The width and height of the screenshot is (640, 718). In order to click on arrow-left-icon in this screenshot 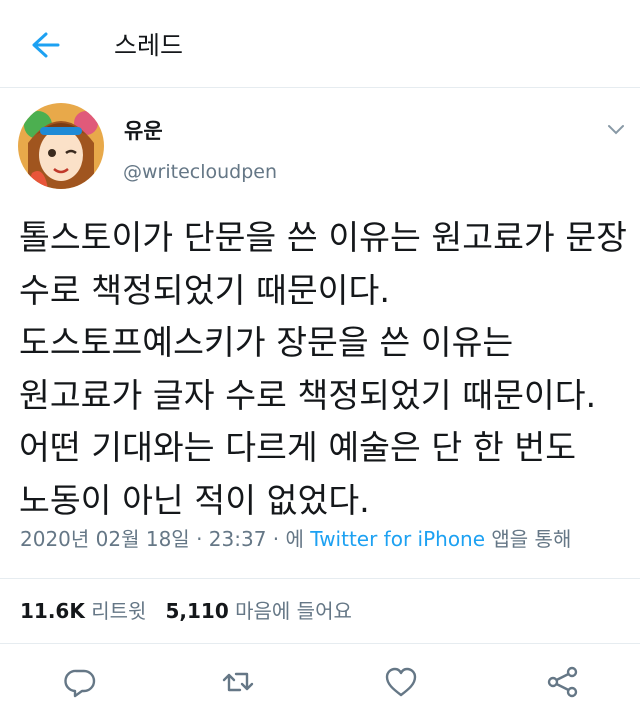, I will do `click(46, 45)`.